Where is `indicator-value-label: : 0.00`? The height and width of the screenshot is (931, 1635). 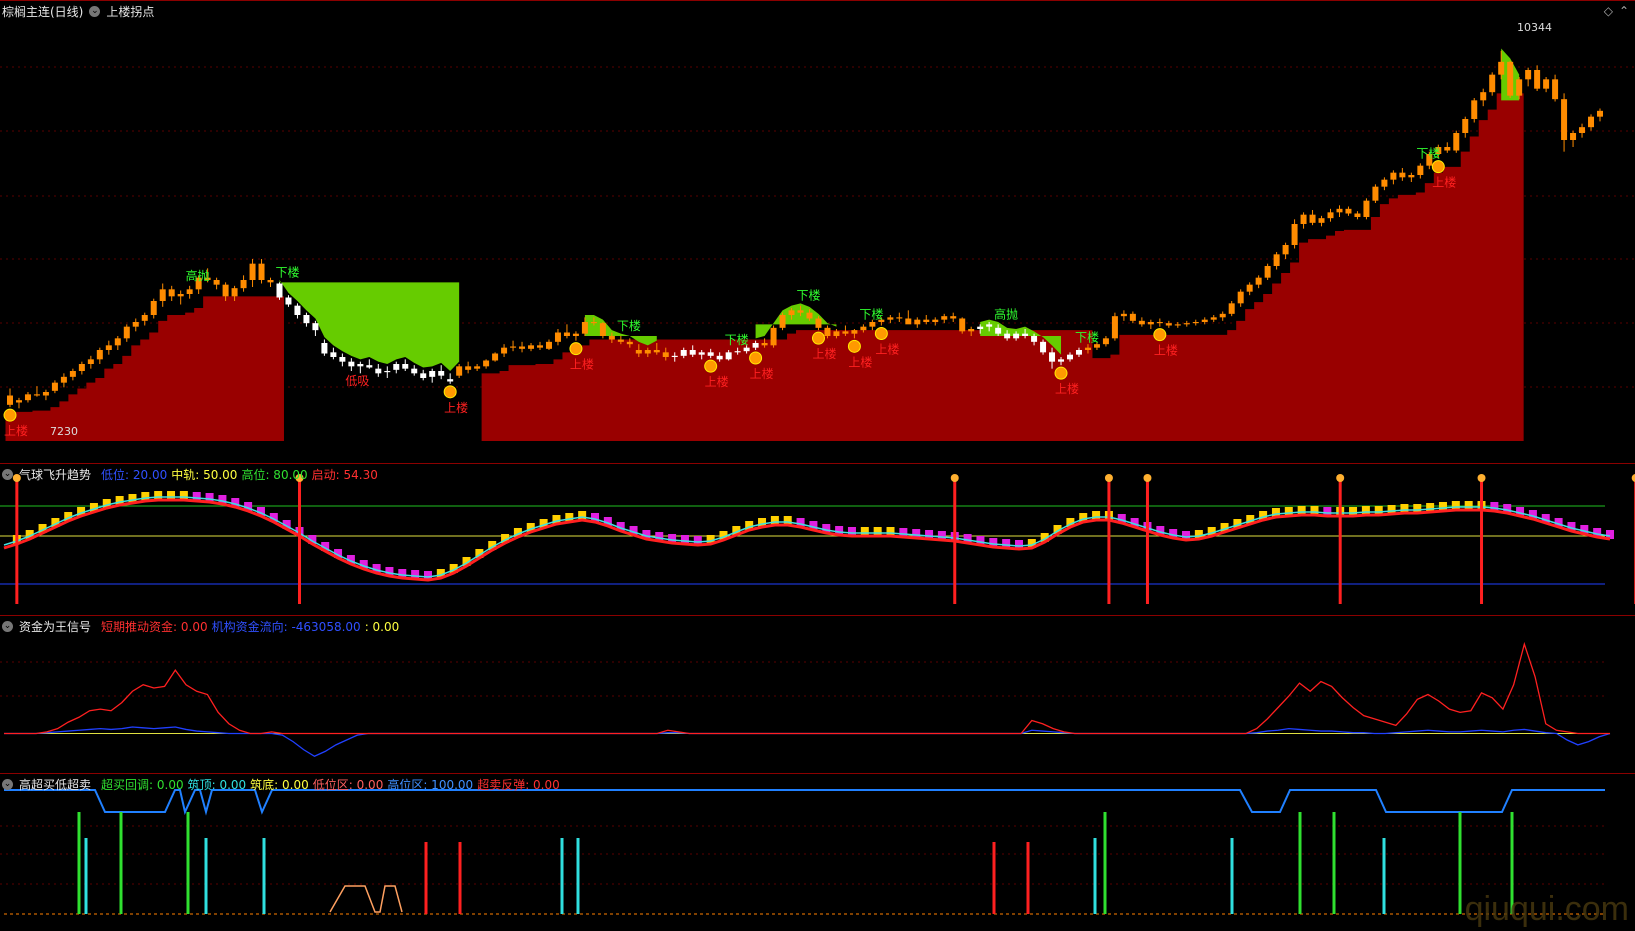 indicator-value-label: : 0.00 is located at coordinates (382, 626).